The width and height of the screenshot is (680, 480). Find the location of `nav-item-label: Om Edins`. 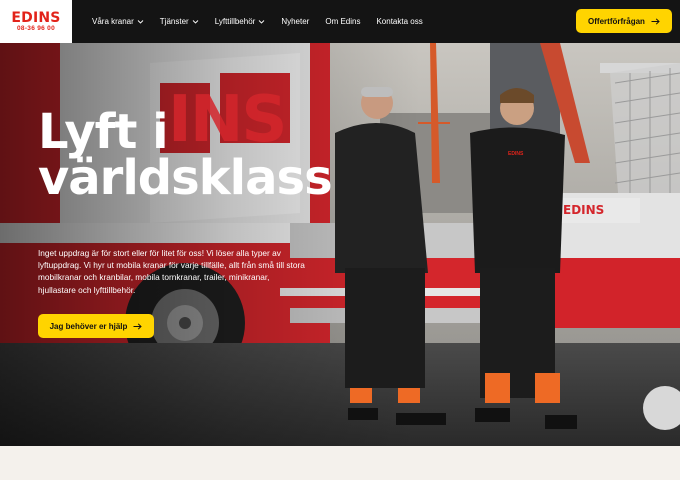

nav-item-label: Om Edins is located at coordinates (343, 21).